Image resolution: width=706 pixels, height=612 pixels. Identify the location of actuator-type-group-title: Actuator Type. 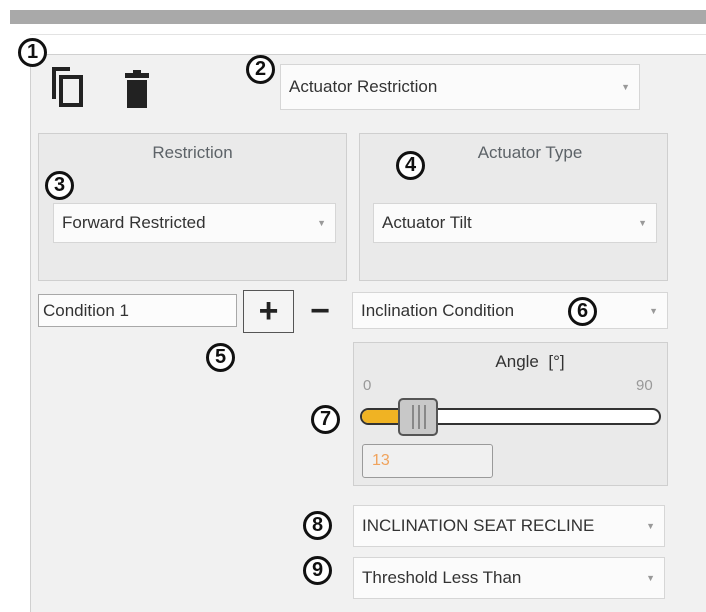
(530, 152).